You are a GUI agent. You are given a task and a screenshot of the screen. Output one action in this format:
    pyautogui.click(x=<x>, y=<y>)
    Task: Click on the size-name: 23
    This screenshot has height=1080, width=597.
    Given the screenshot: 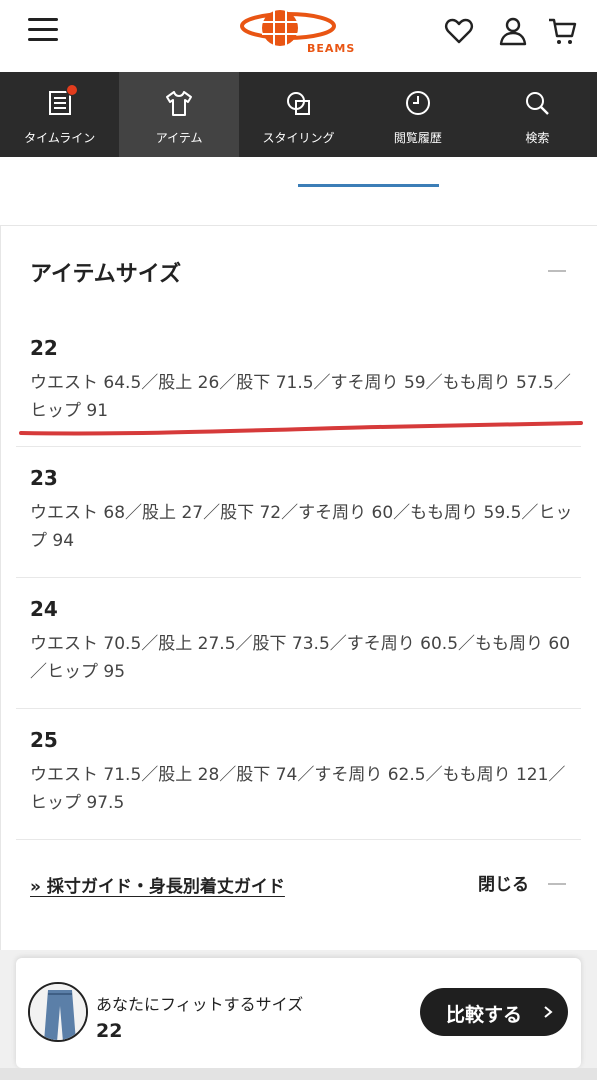 What is the action you would take?
    pyautogui.click(x=44, y=478)
    